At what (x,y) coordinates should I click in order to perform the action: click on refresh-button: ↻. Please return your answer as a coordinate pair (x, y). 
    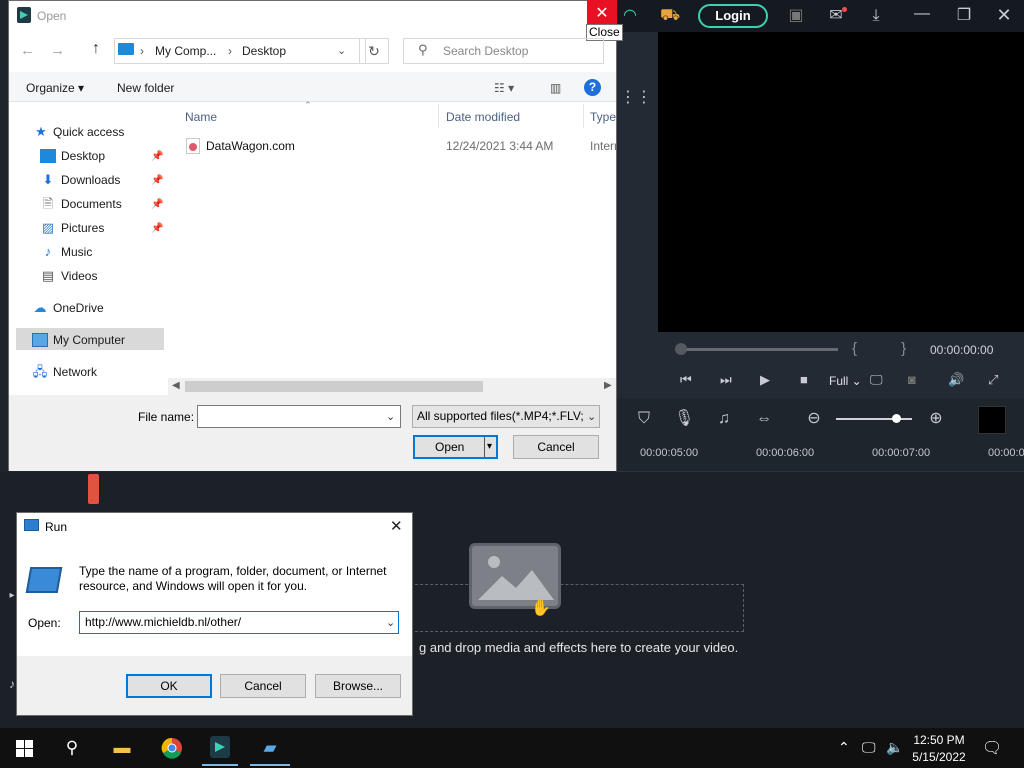
    Looking at the image, I should click on (374, 51).